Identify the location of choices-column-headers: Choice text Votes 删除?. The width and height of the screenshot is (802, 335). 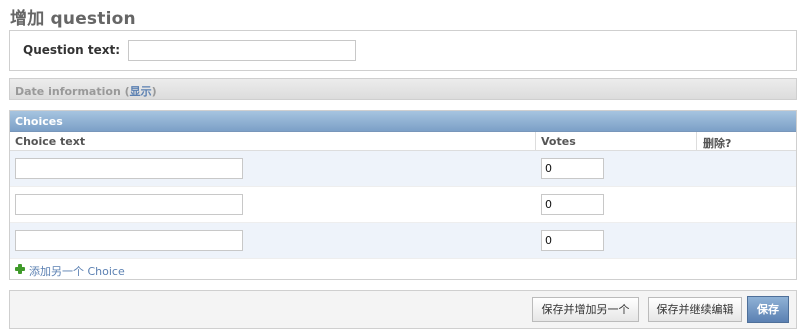
(403, 141).